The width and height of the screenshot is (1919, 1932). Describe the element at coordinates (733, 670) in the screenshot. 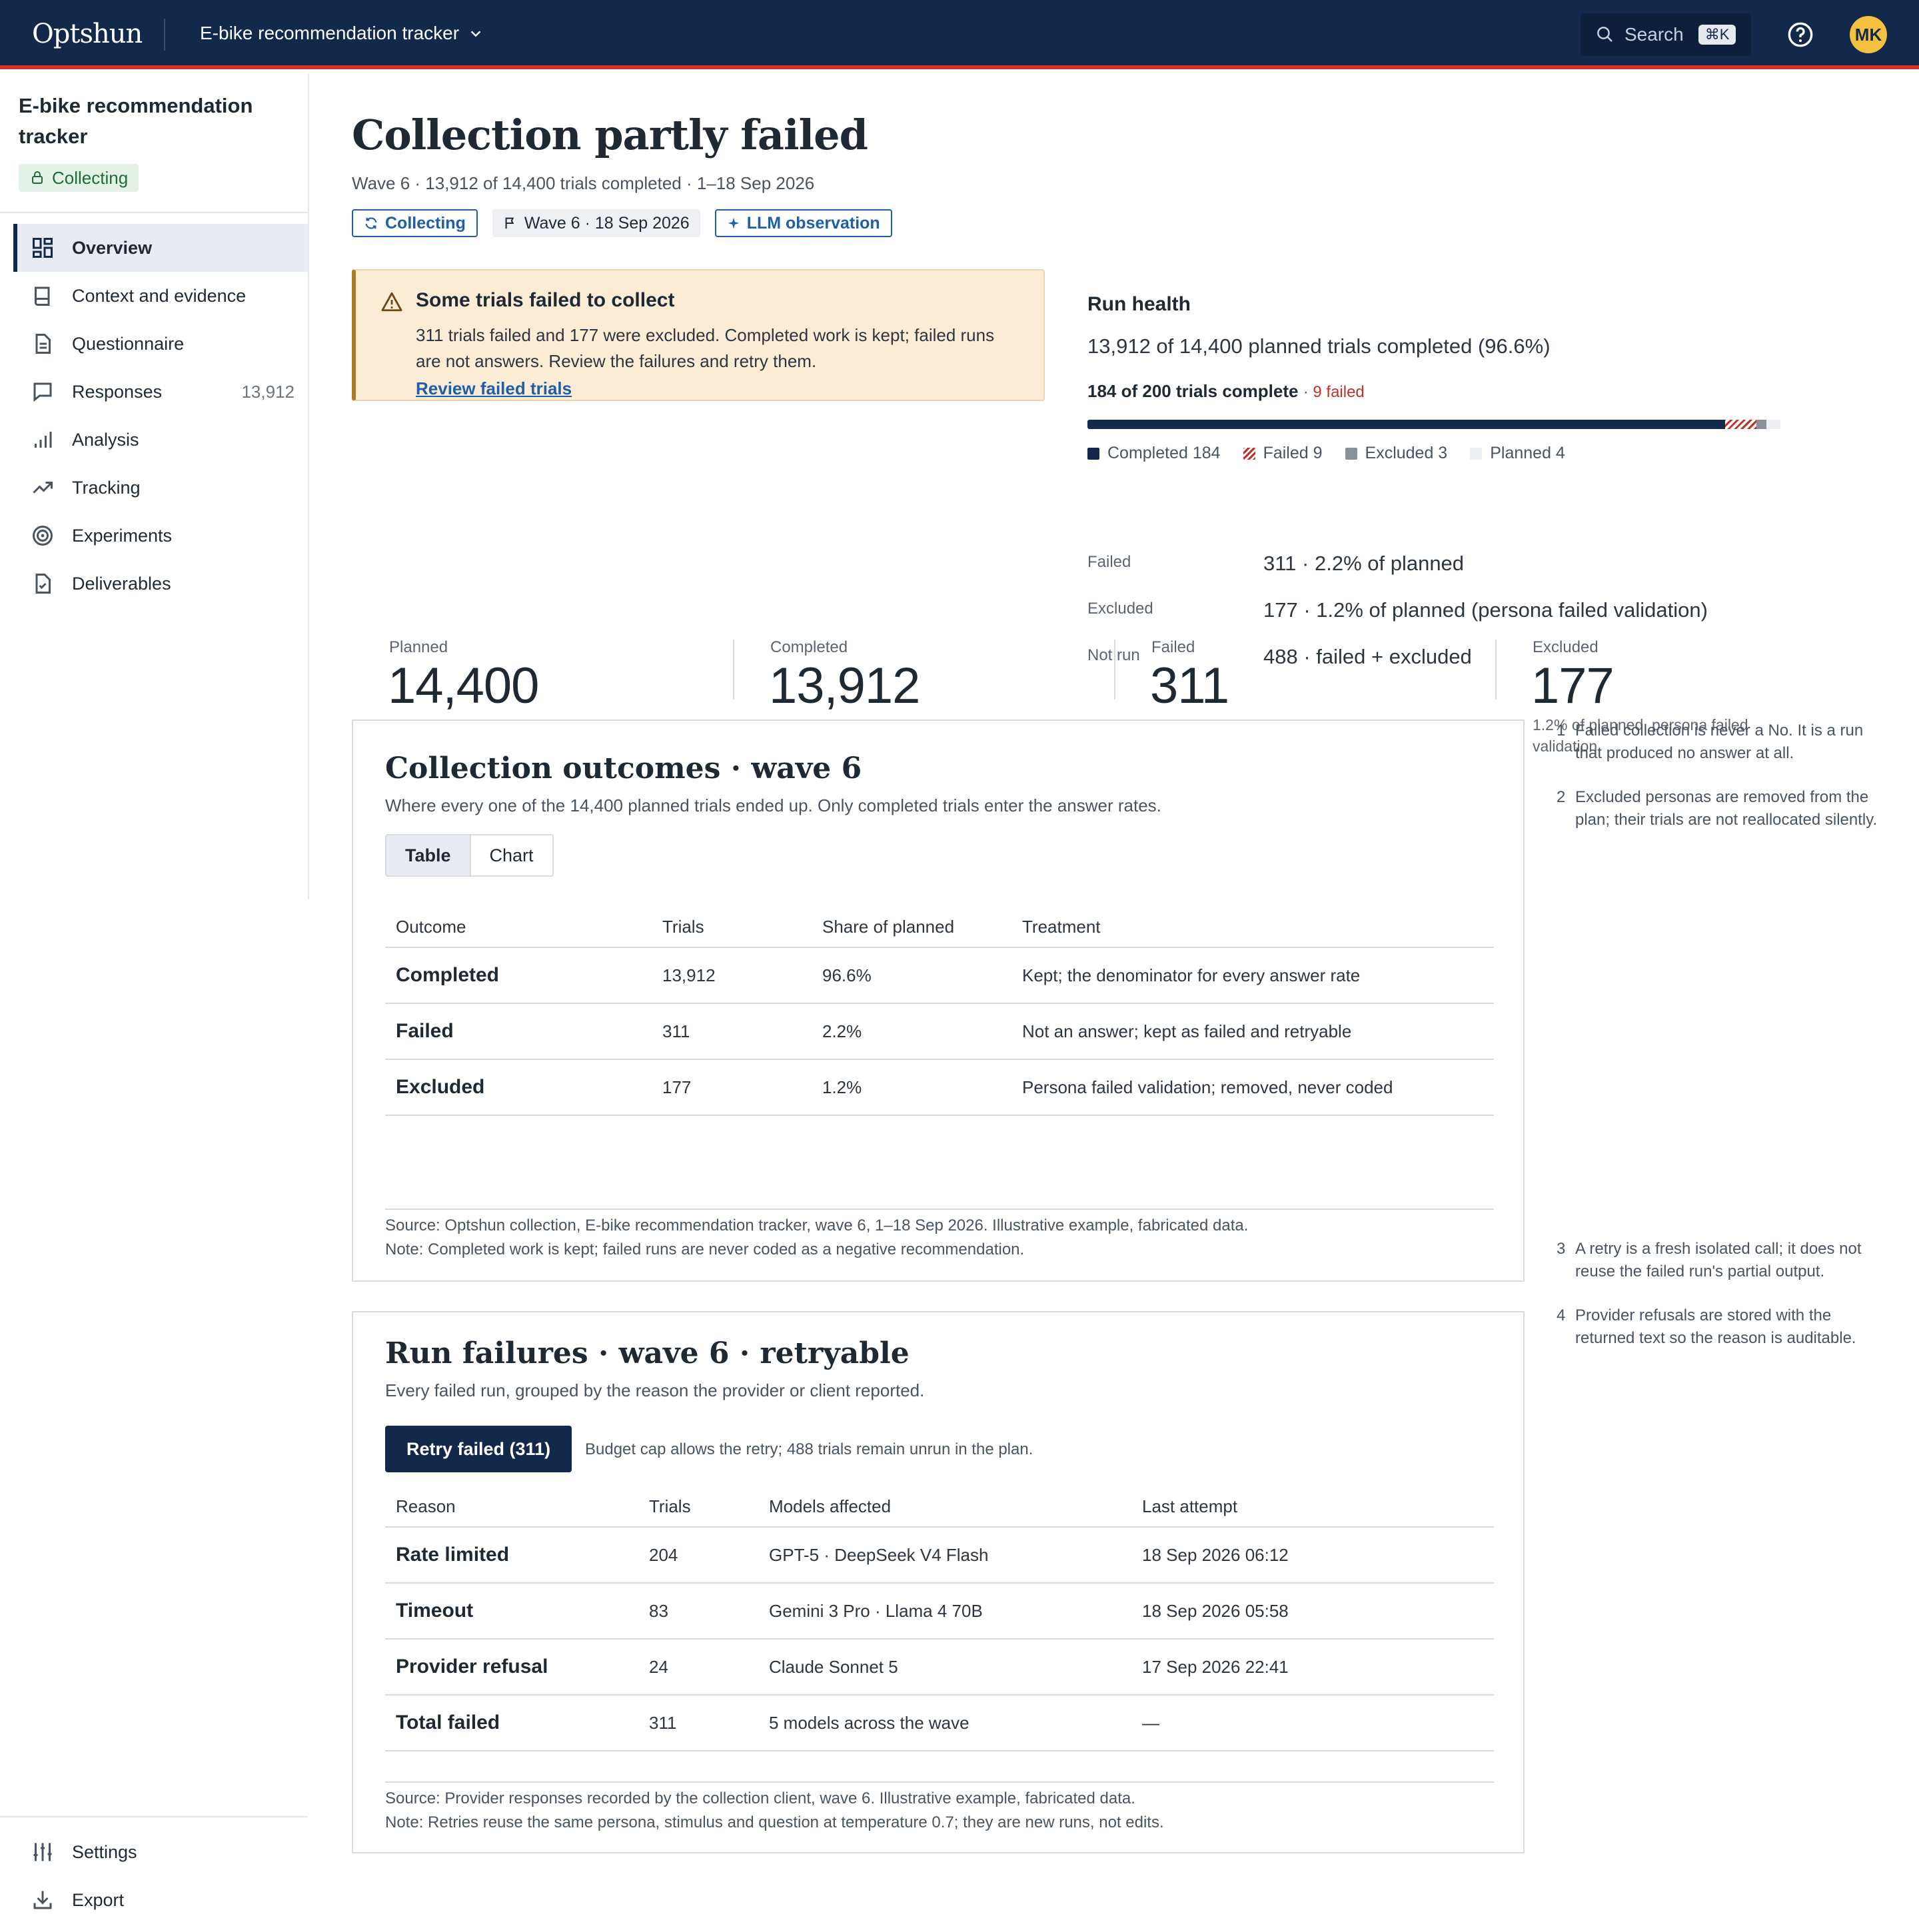

I see `stat-divider` at that location.